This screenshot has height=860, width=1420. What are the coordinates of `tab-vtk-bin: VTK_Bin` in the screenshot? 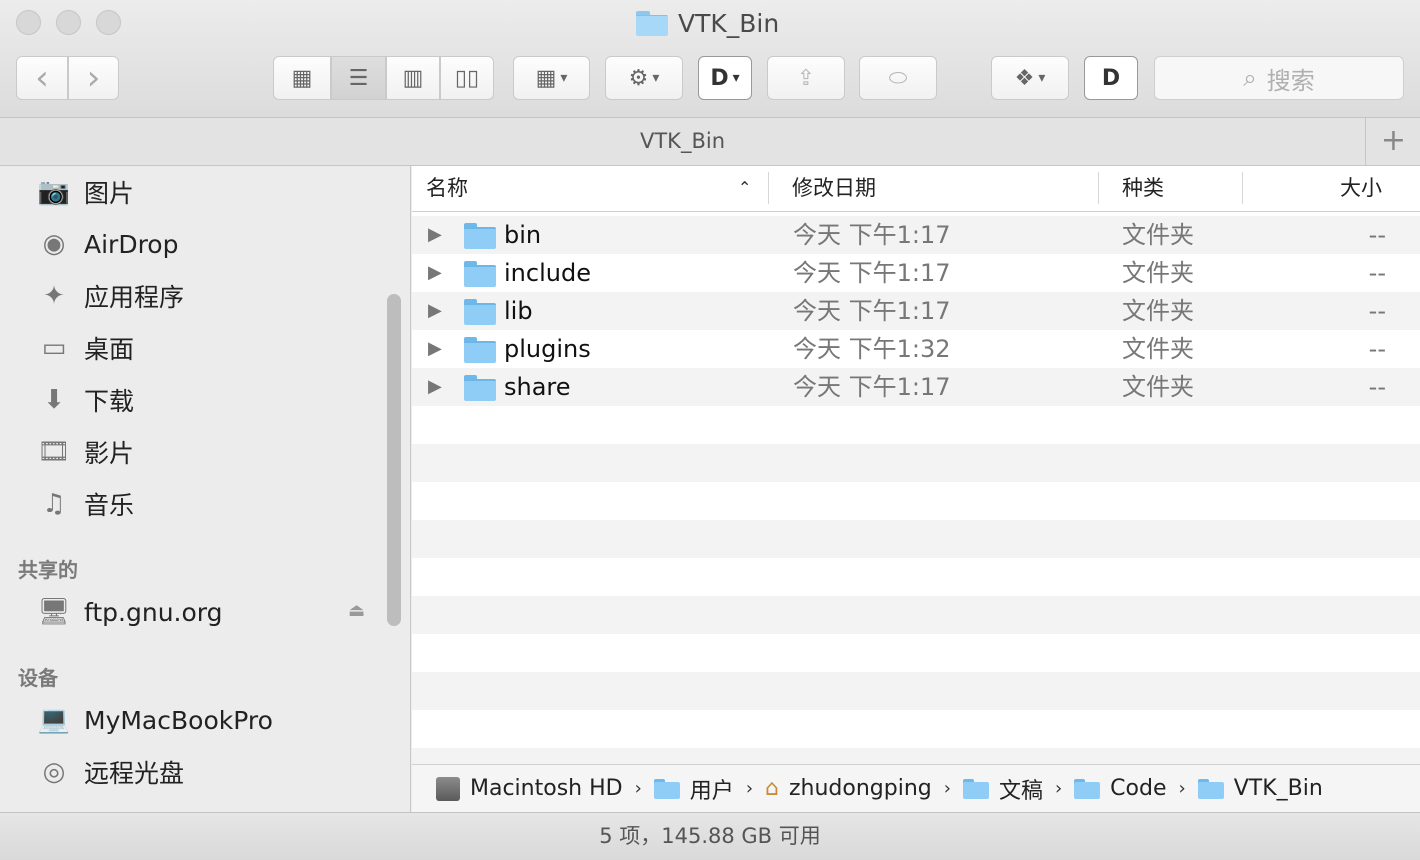 It's located at (683, 141).